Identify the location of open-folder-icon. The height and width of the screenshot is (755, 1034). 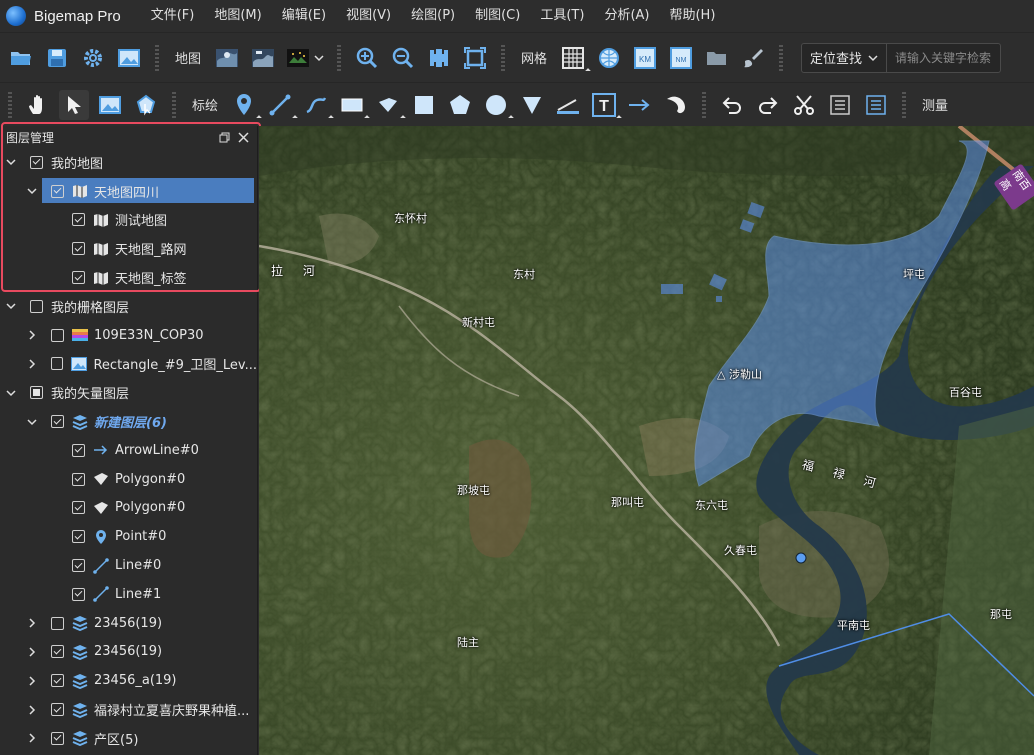
(21, 58).